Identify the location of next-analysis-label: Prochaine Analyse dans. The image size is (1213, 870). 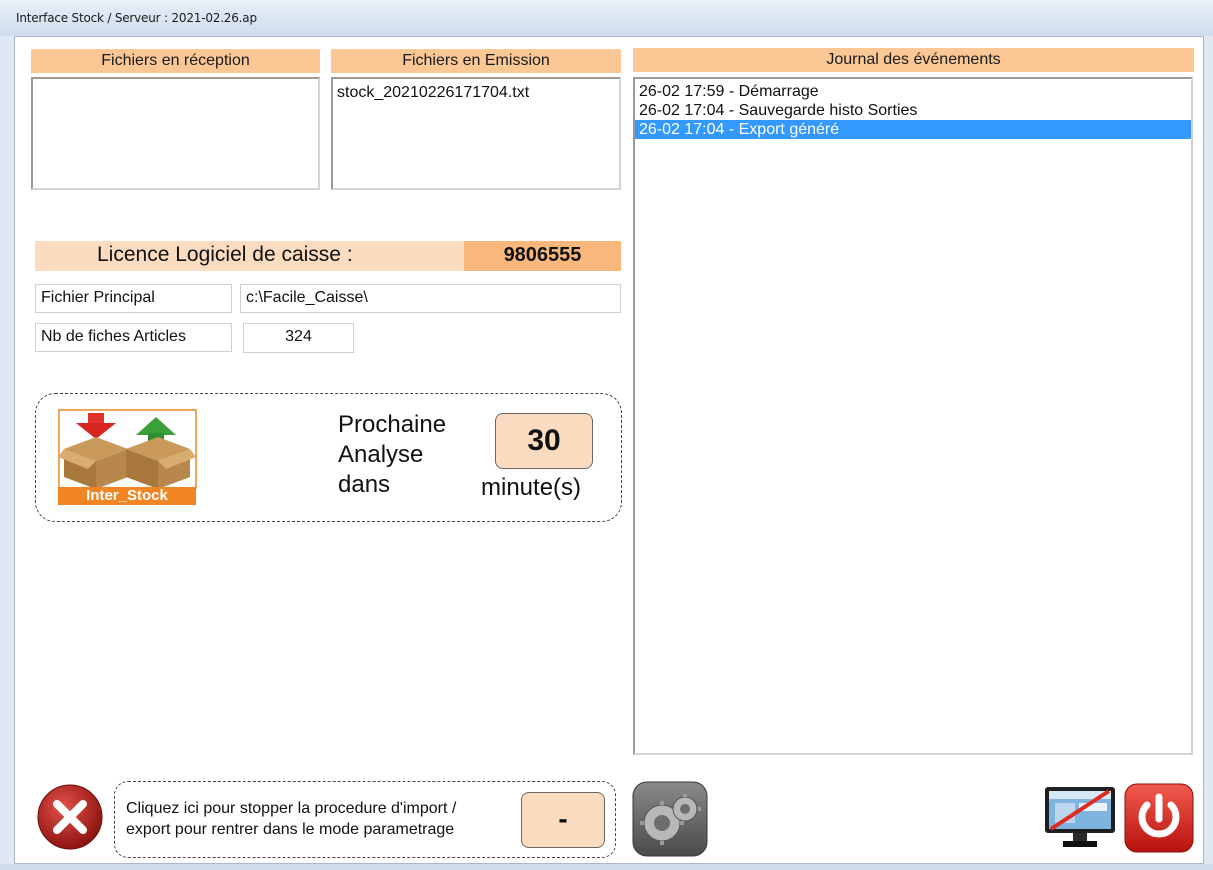
(392, 455).